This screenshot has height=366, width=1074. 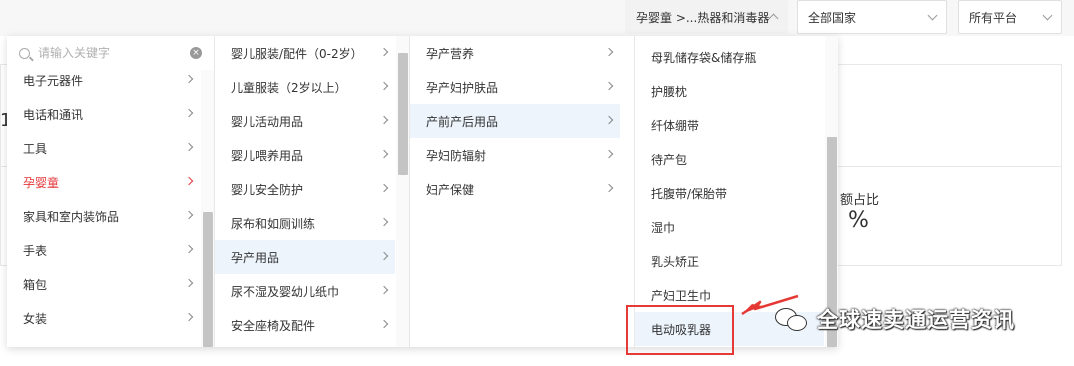 What do you see at coordinates (832, 17) in the screenshot?
I see `country-select-value: 全部国家` at bounding box center [832, 17].